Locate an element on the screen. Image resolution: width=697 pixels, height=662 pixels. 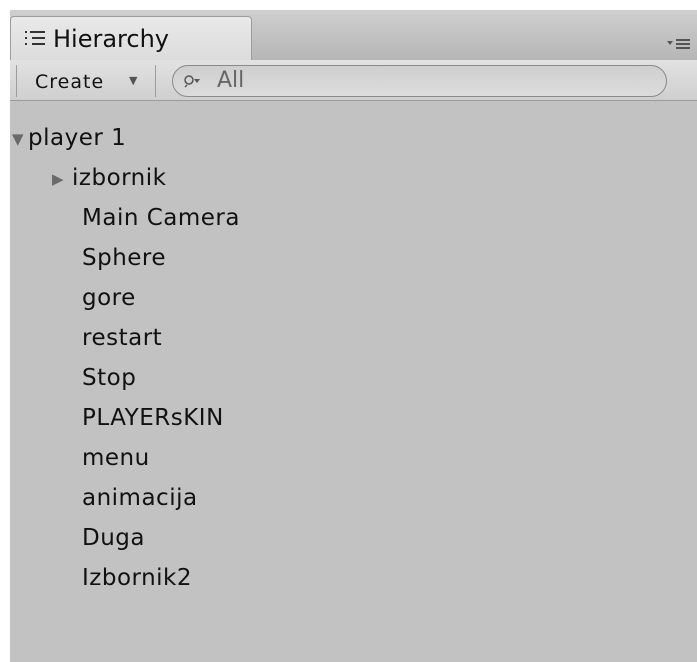
tree-item-label: menu is located at coordinates (116, 458).